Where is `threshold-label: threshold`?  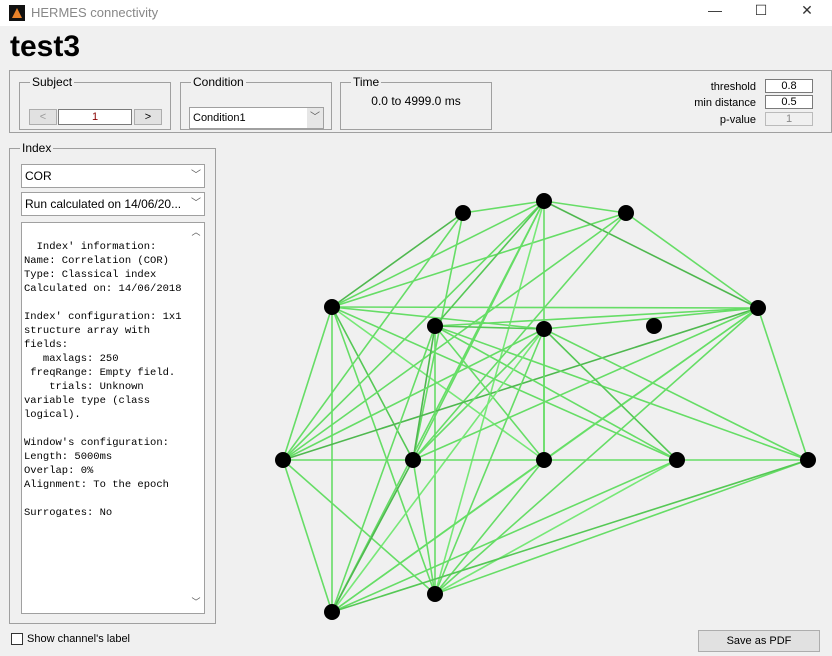
threshold-label: threshold is located at coordinates (733, 87).